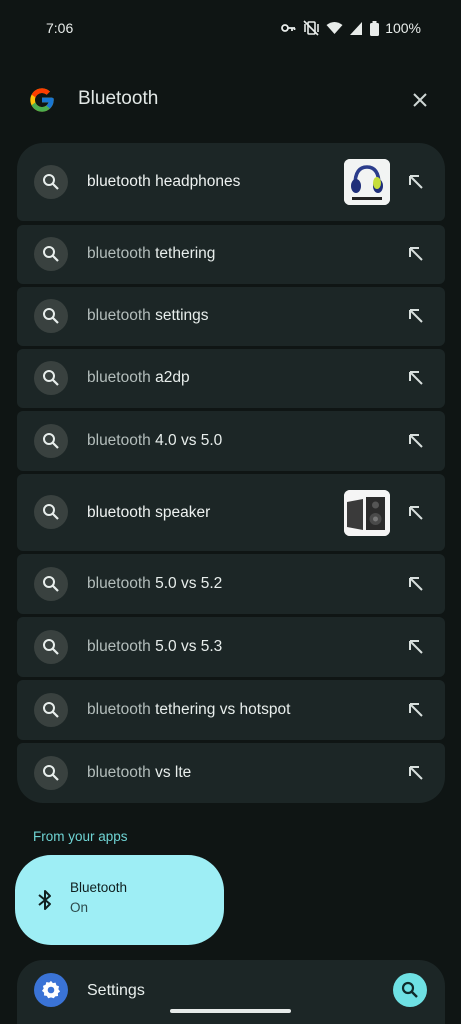  What do you see at coordinates (231, 773) in the screenshot?
I see `suggestion-item: bluetooth vs lte` at bounding box center [231, 773].